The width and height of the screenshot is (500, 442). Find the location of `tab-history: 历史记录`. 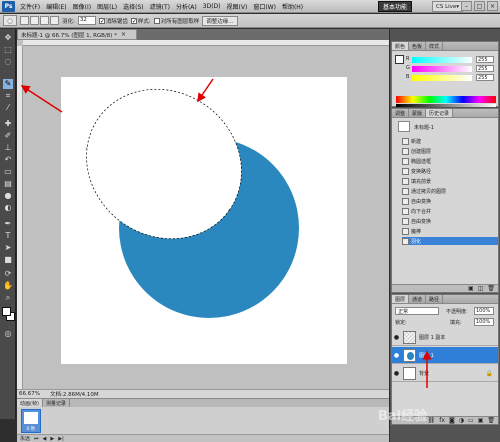

tab-history: 历史记录 is located at coordinates (440, 113).